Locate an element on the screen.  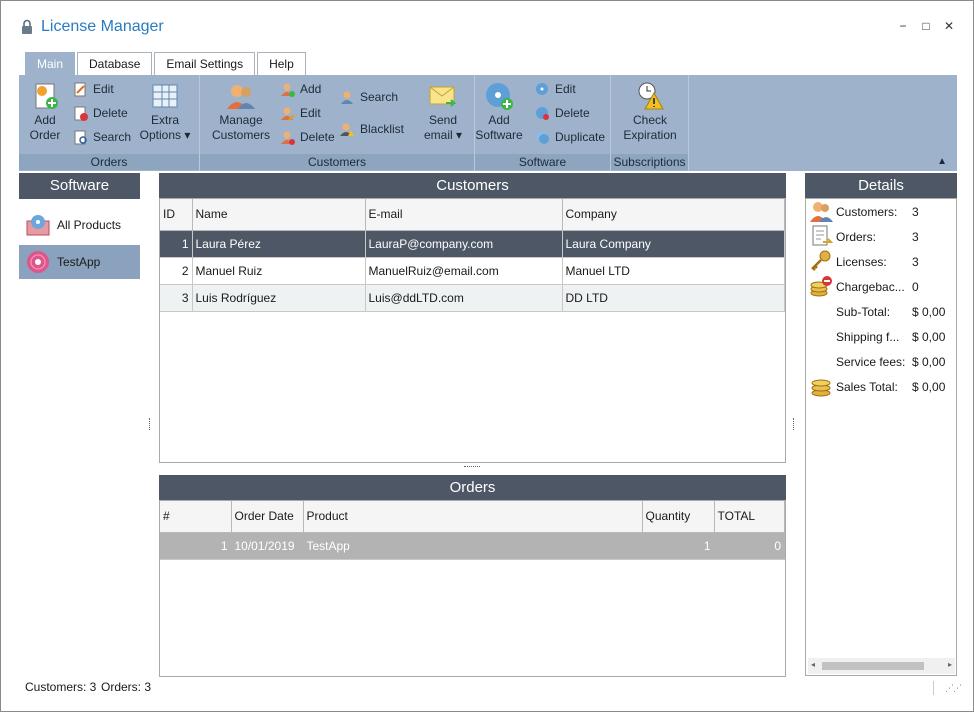
table-row: 1 10/01/2019 TestApp 1 0 is located at coordinates (472, 546).